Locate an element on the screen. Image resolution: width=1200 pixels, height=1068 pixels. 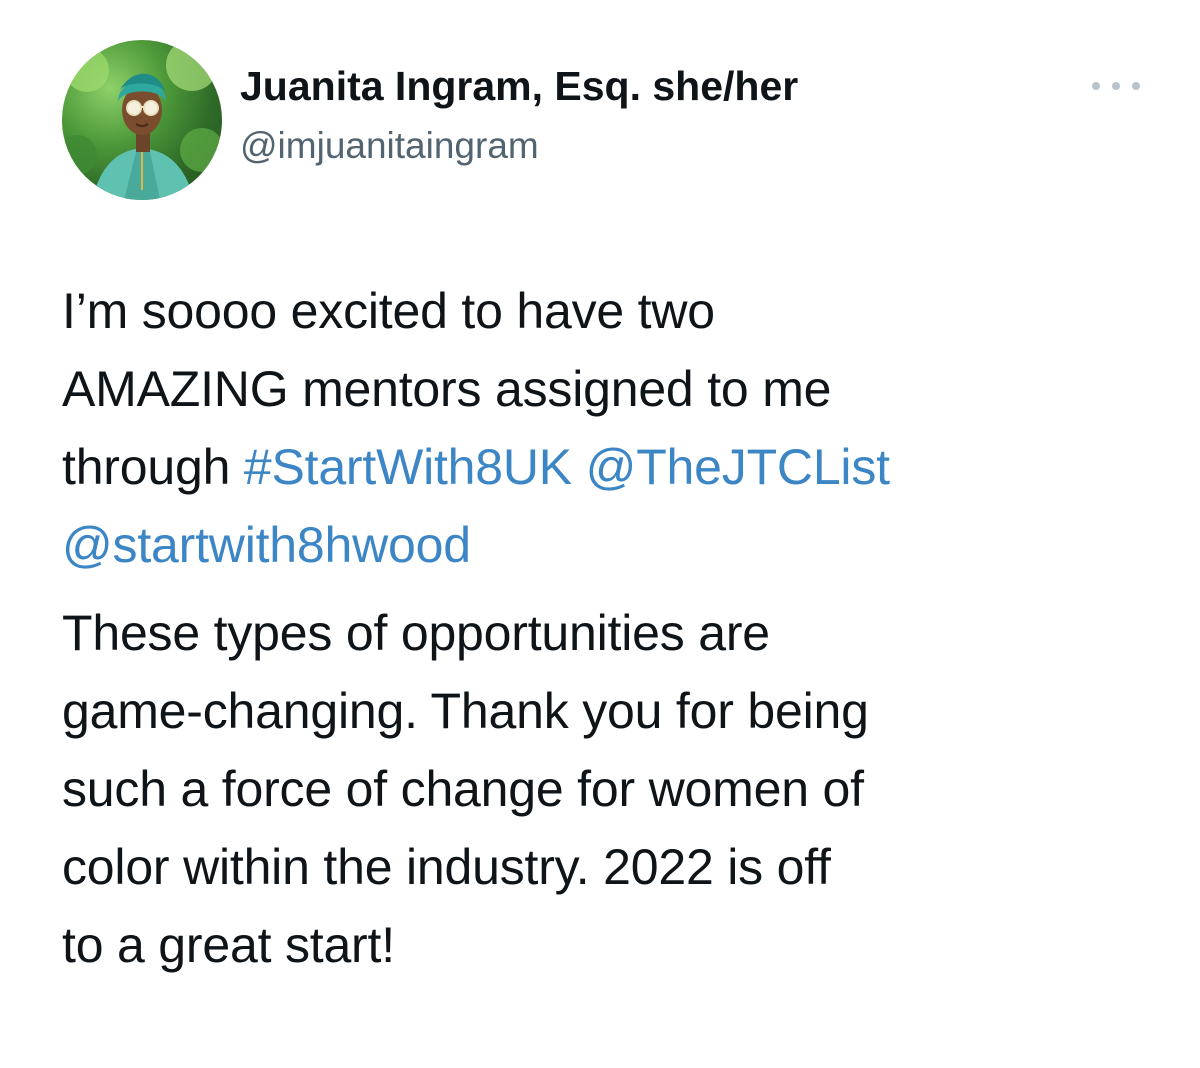
tweet-line: such a force of change for women of is located at coordinates (463, 789).